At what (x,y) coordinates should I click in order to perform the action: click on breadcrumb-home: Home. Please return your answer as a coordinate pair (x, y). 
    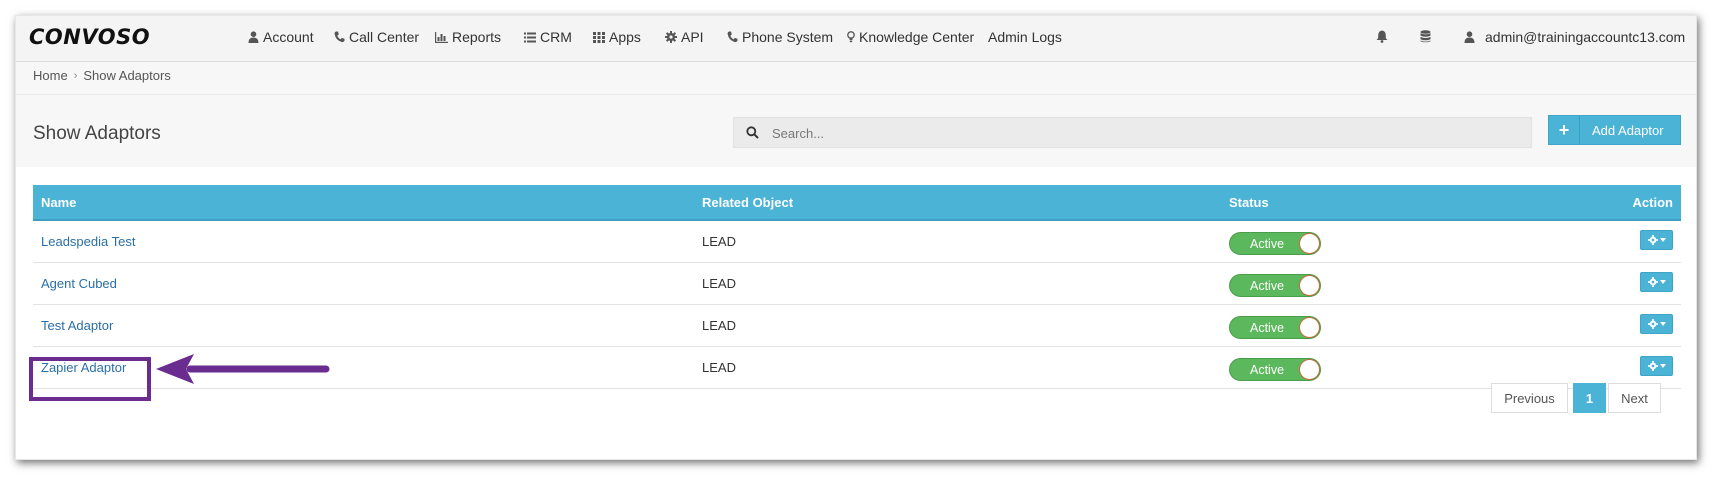
    Looking at the image, I should click on (50, 75).